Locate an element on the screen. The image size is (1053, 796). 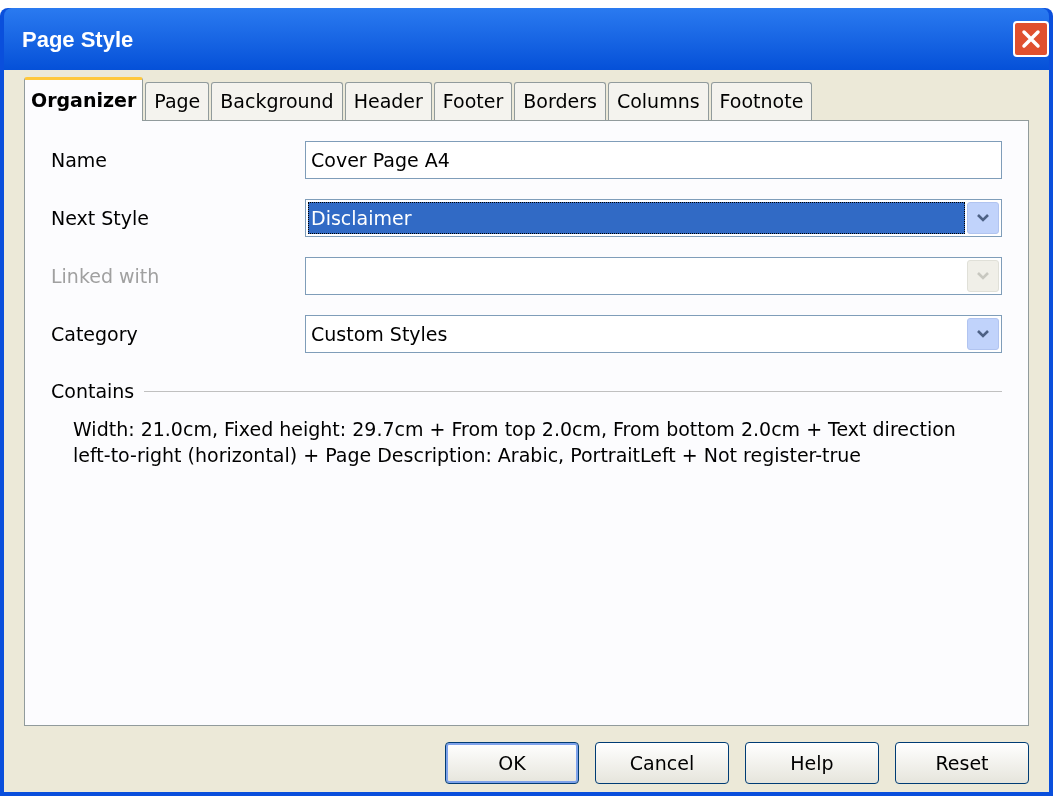
tab: Background is located at coordinates (277, 101).